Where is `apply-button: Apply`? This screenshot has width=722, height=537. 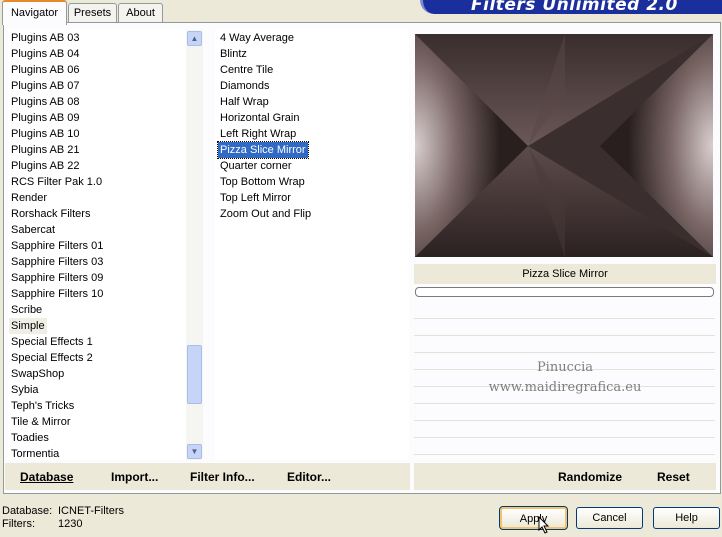
apply-button: Apply is located at coordinates (533, 518).